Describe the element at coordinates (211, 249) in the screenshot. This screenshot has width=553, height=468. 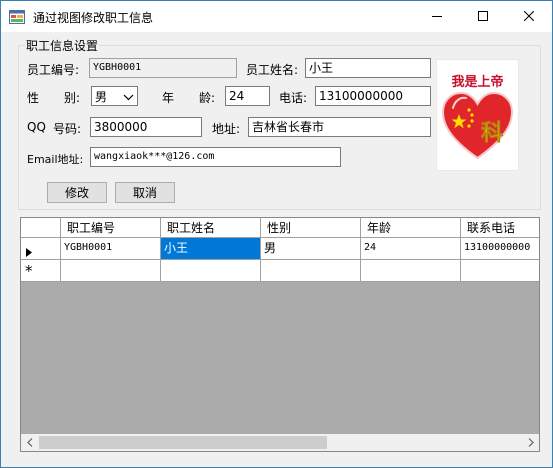
I see `table-cell-employee-name-selected: 小王` at that location.